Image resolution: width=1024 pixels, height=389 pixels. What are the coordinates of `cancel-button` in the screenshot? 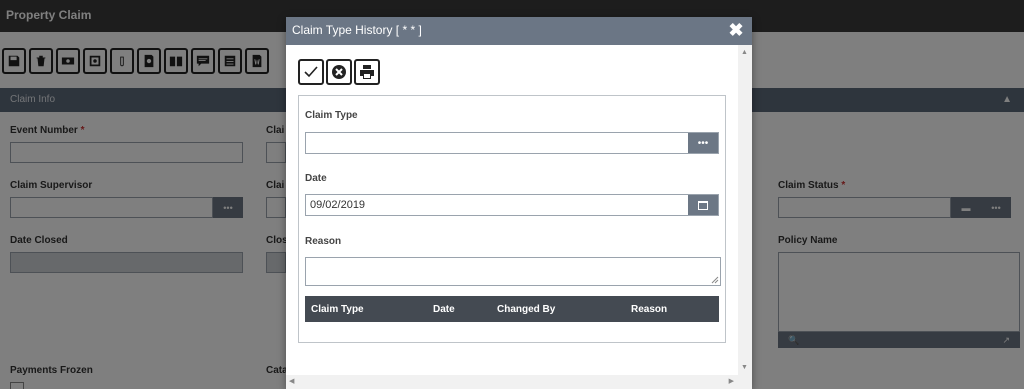 It's located at (339, 72).